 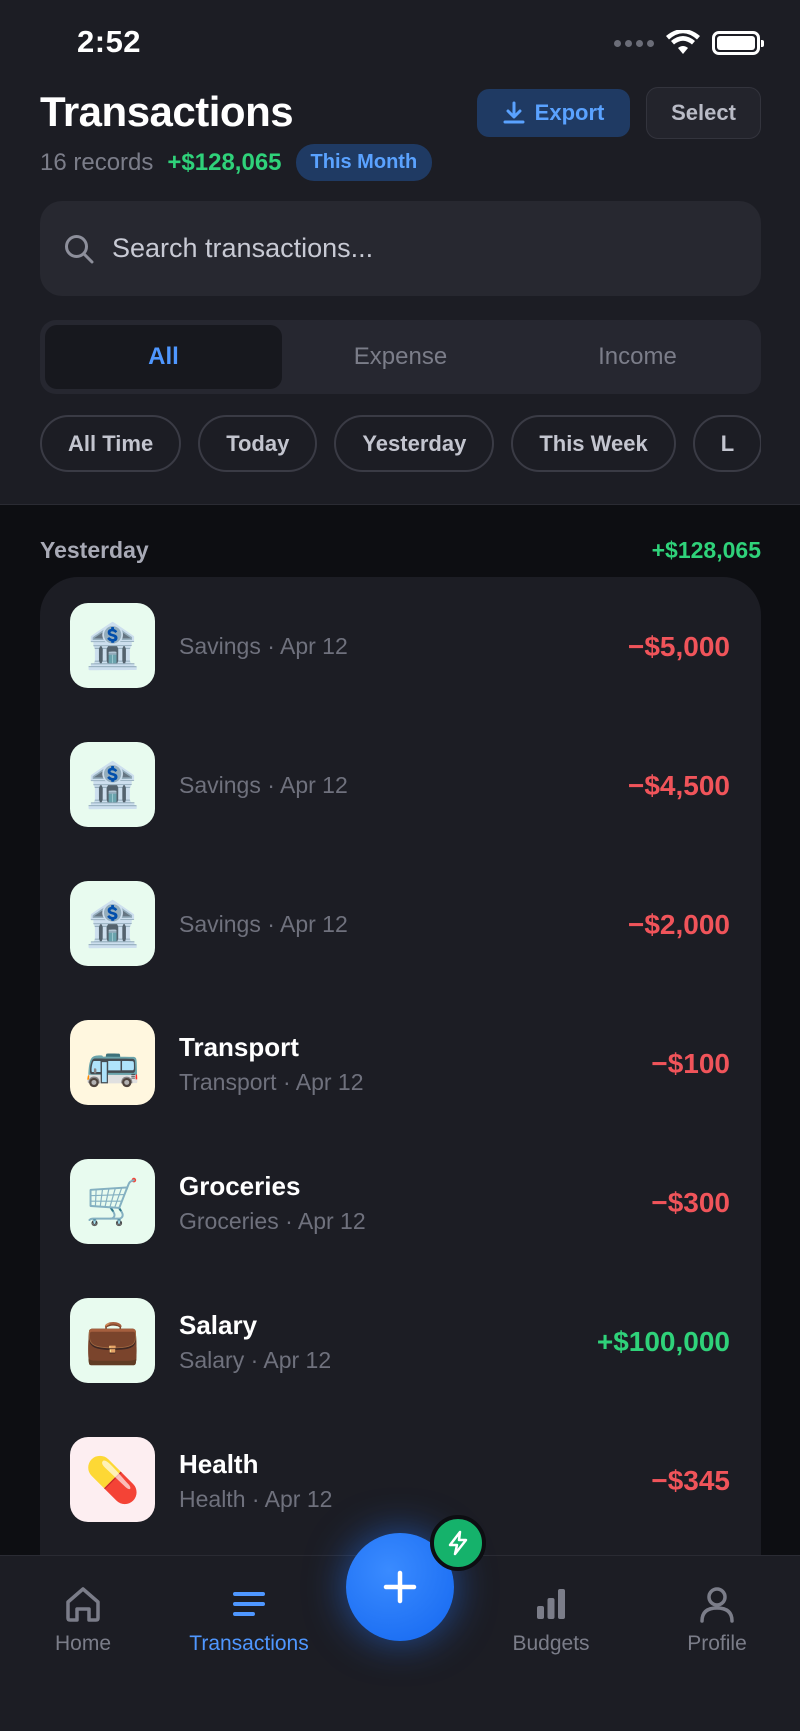 I want to click on download-icon, so click(x=514, y=112).